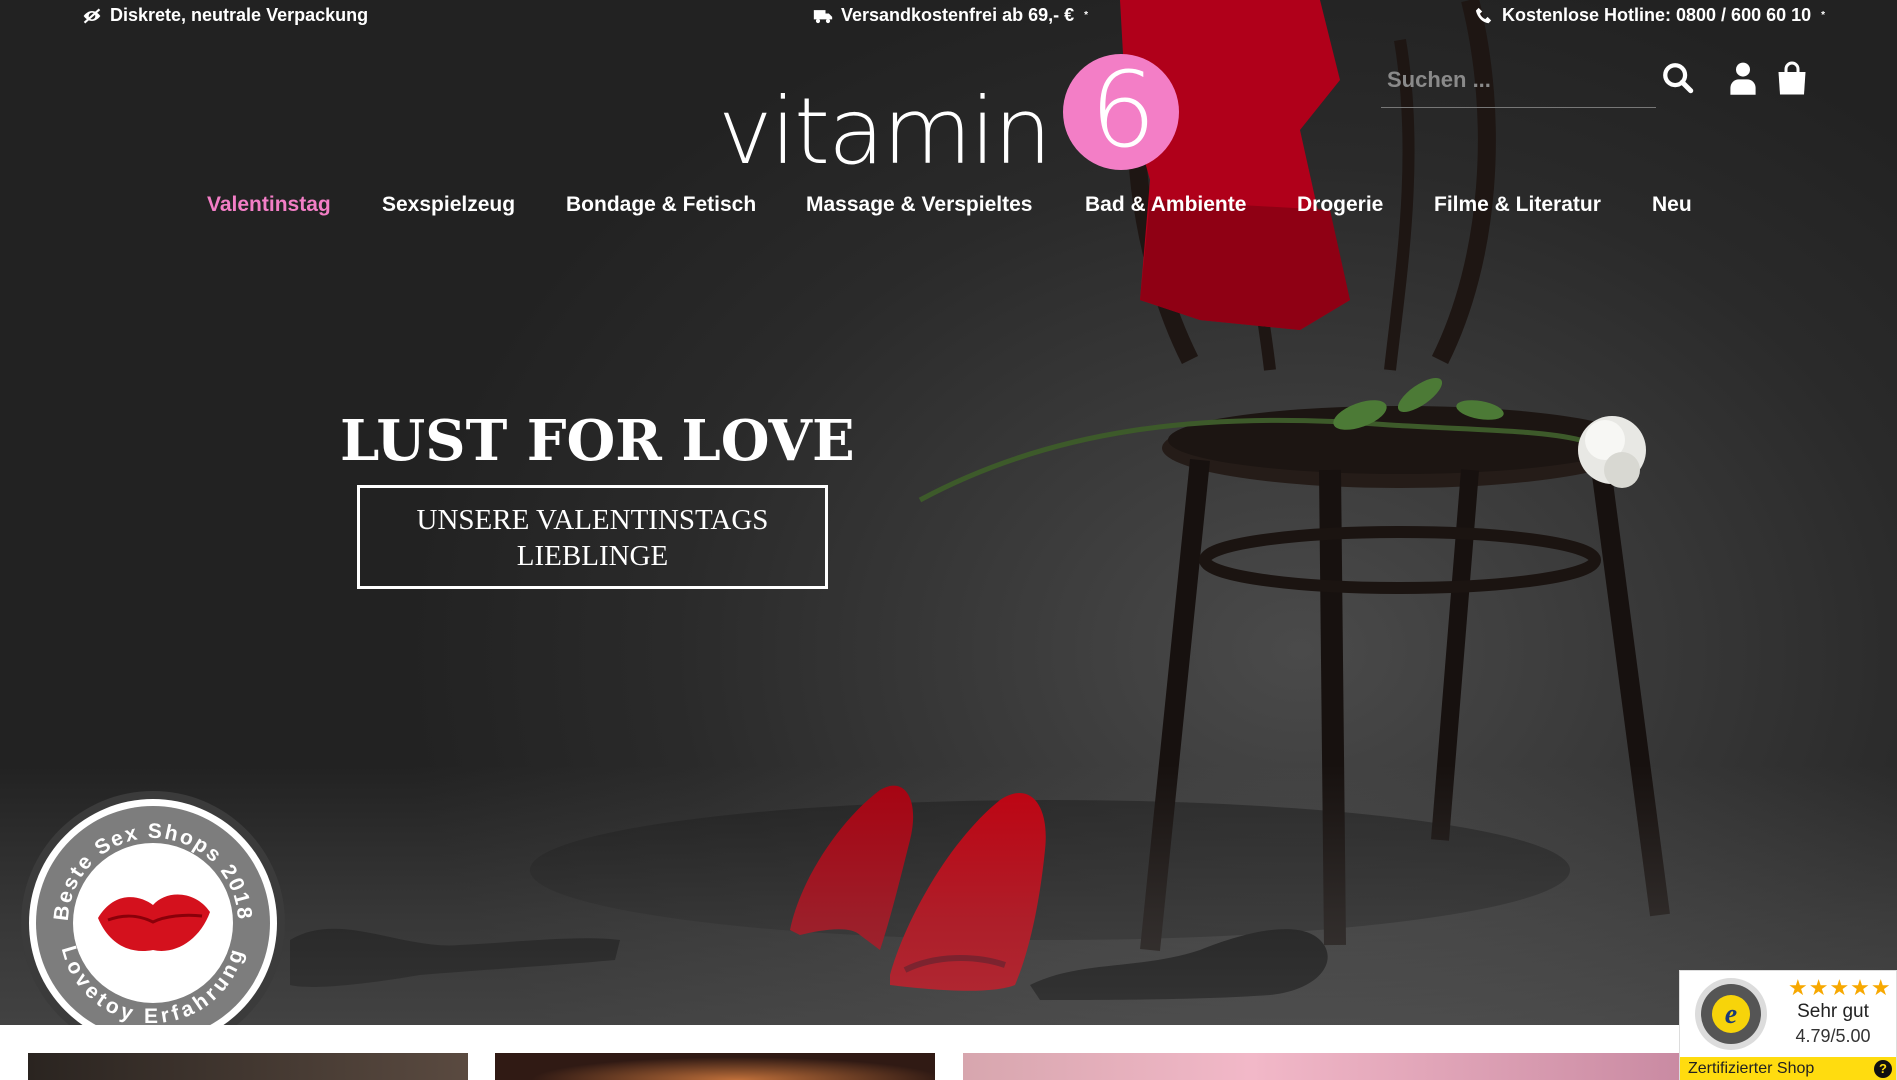 This screenshot has width=1897, height=1080. What do you see at coordinates (597, 441) in the screenshot?
I see `hero-title: LUST FOR LOVE` at bounding box center [597, 441].